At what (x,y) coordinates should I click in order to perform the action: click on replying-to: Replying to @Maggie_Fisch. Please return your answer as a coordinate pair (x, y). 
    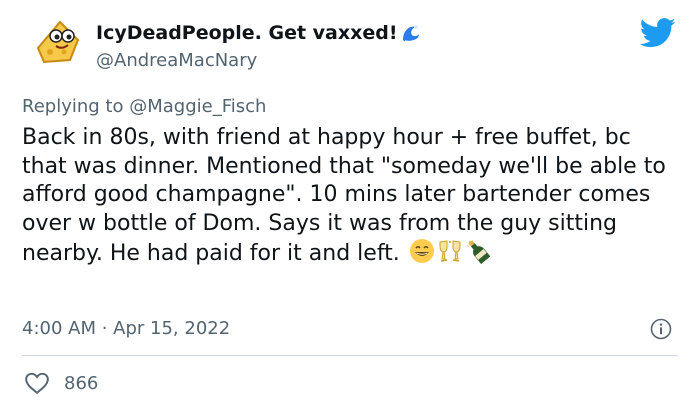
    Looking at the image, I should click on (144, 106).